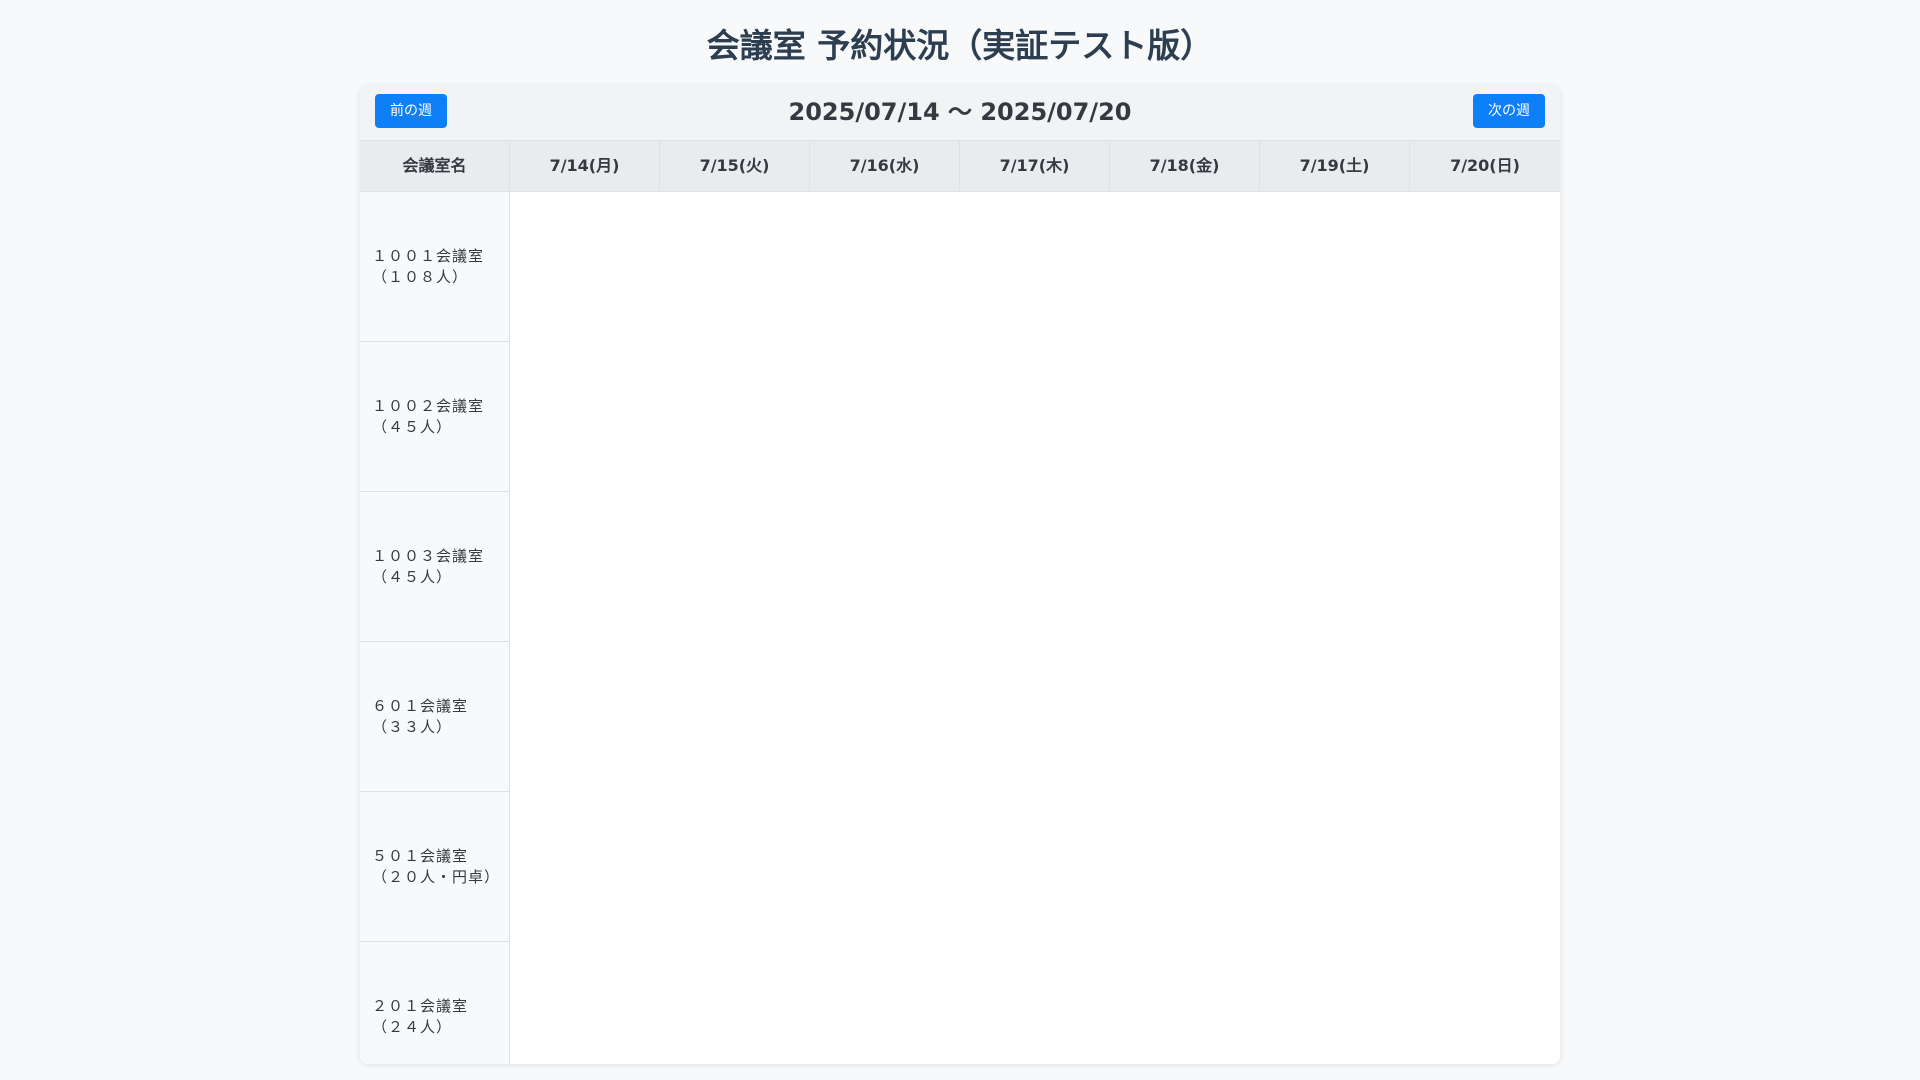  Describe the element at coordinates (885, 166) in the screenshot. I see `day-header: 7/16(水)` at that location.